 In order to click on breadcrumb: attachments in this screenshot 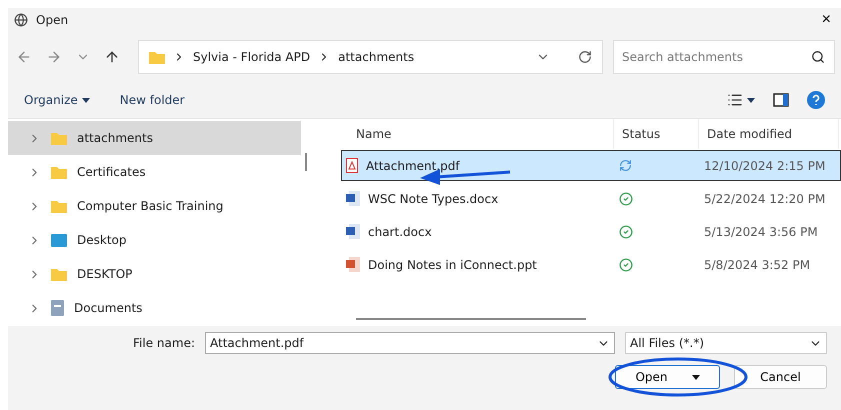, I will do `click(376, 57)`.